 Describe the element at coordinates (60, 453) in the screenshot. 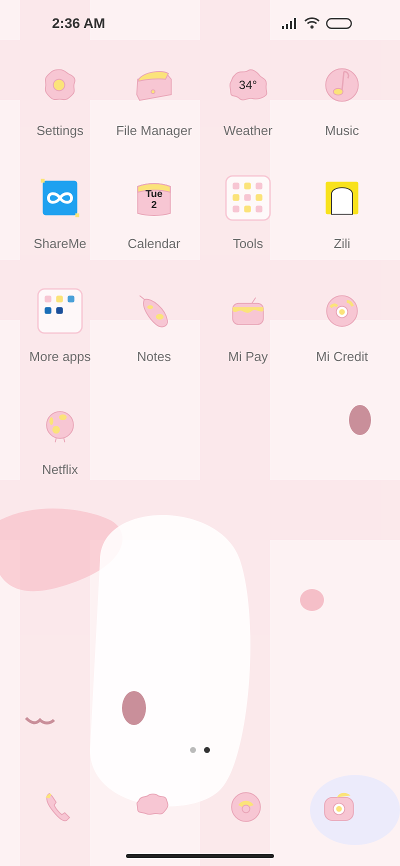

I see `app-shortcut: Netflix` at that location.